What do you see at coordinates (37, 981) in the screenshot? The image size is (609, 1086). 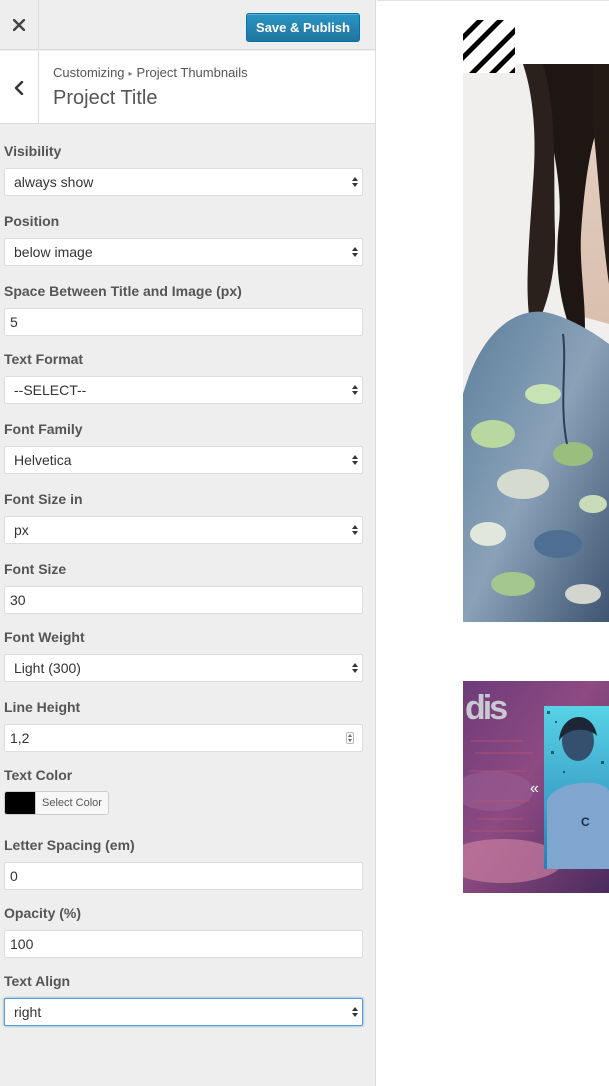 I see `text-align-label: Text Align` at bounding box center [37, 981].